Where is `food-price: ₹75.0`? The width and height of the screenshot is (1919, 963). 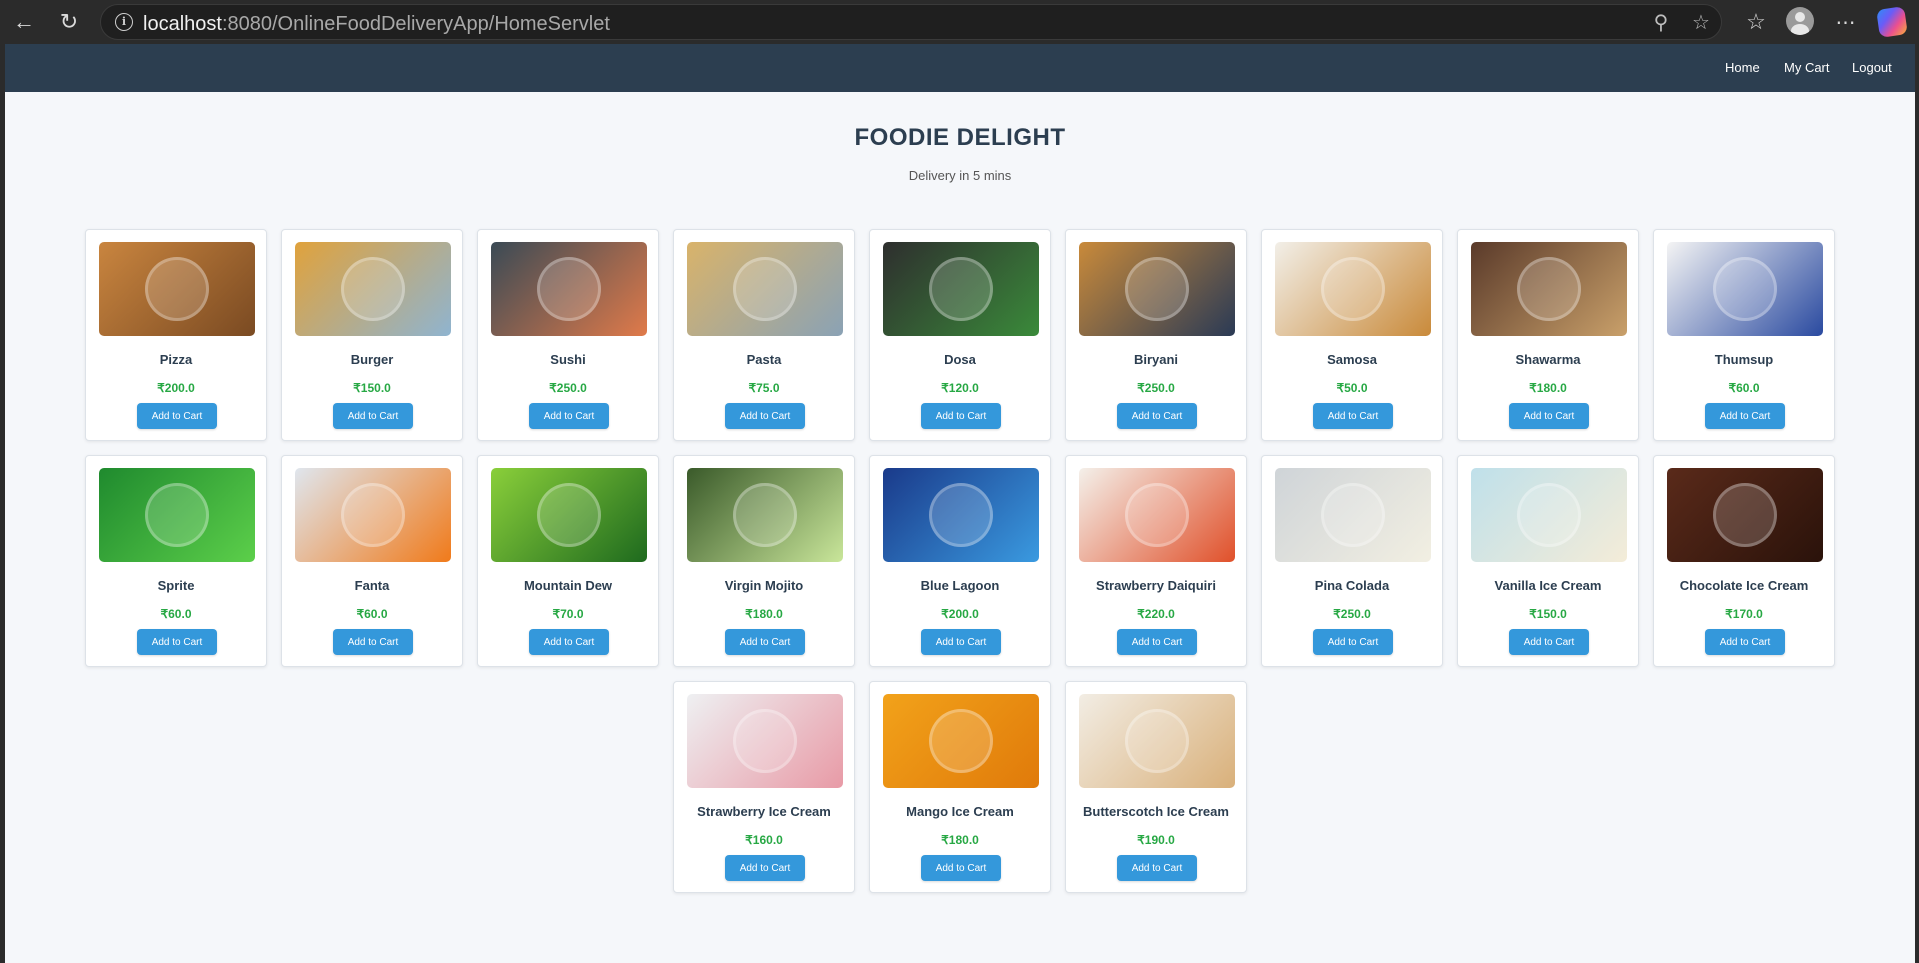
food-price: ₹75.0 is located at coordinates (764, 388).